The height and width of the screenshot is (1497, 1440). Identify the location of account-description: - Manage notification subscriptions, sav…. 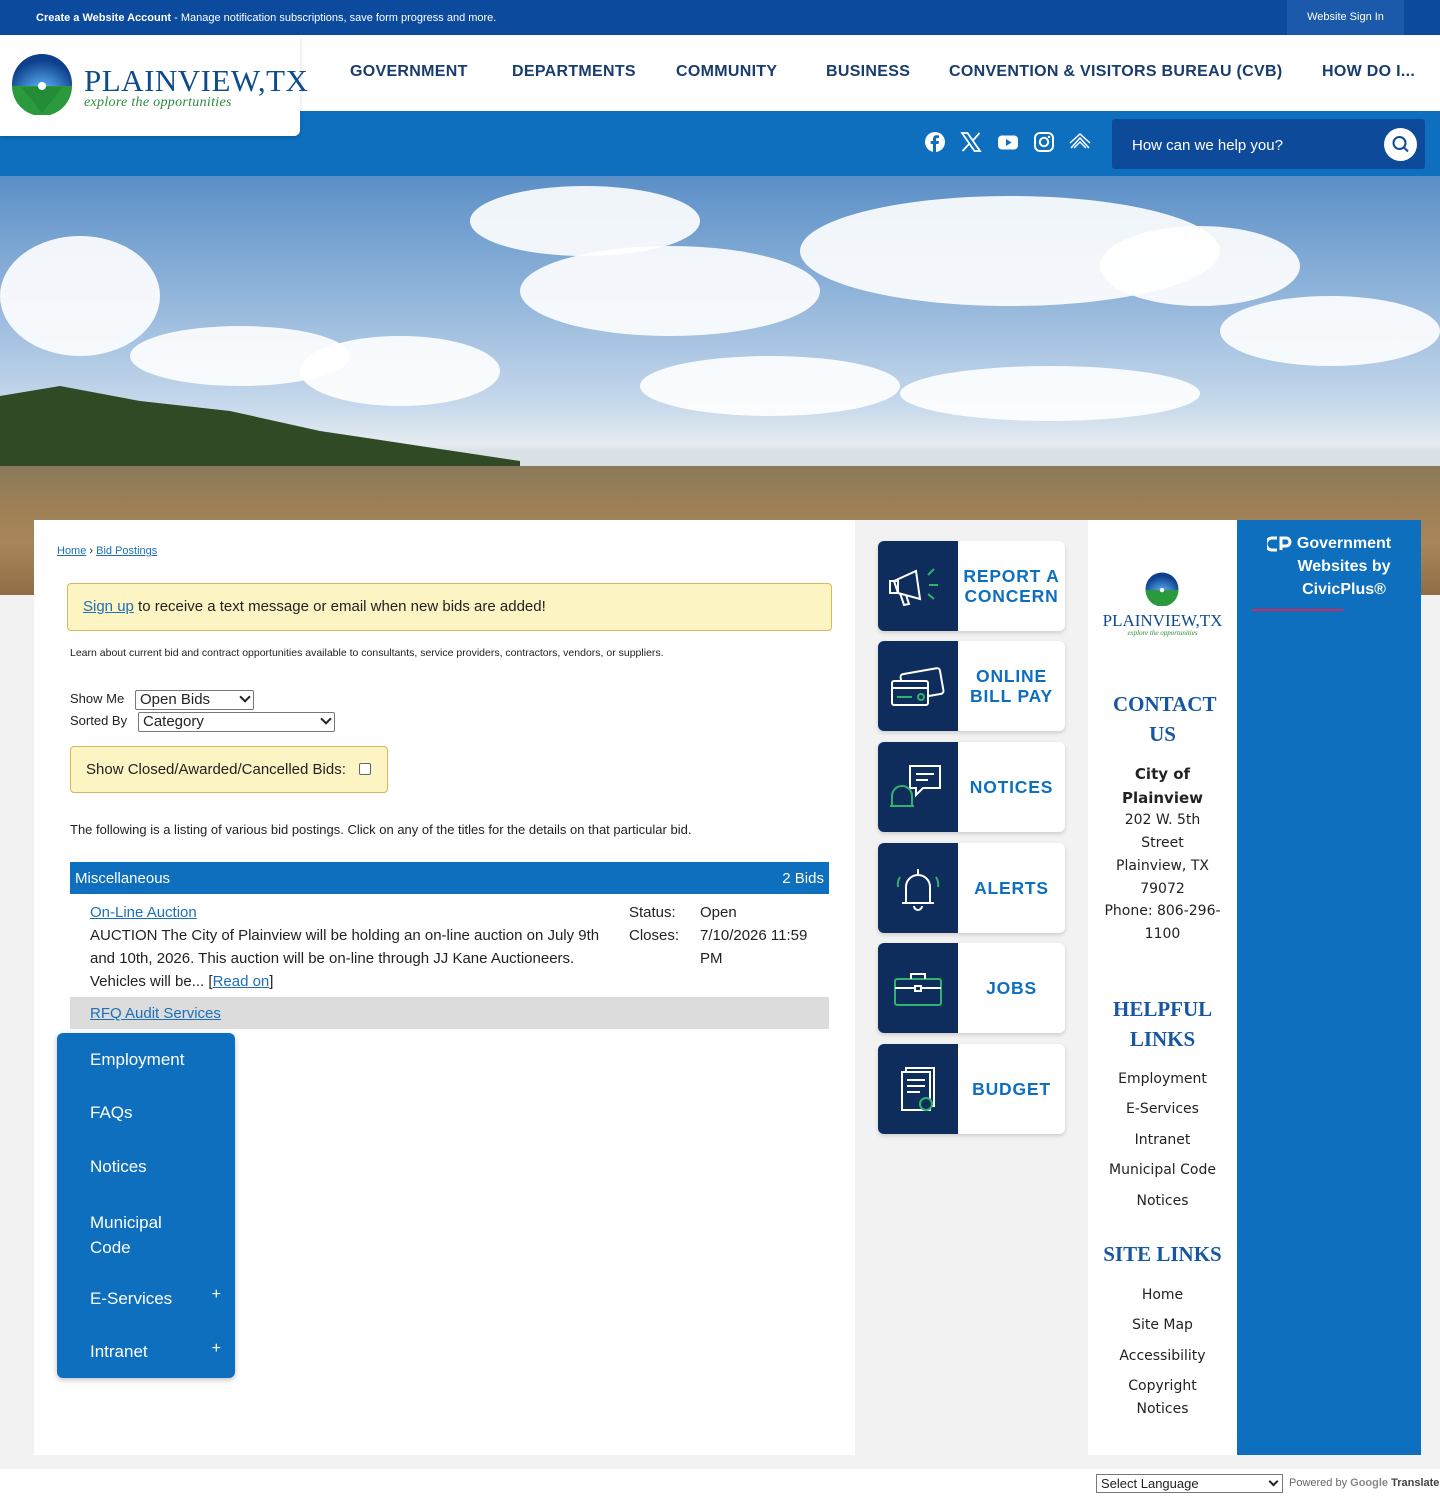
(334, 18).